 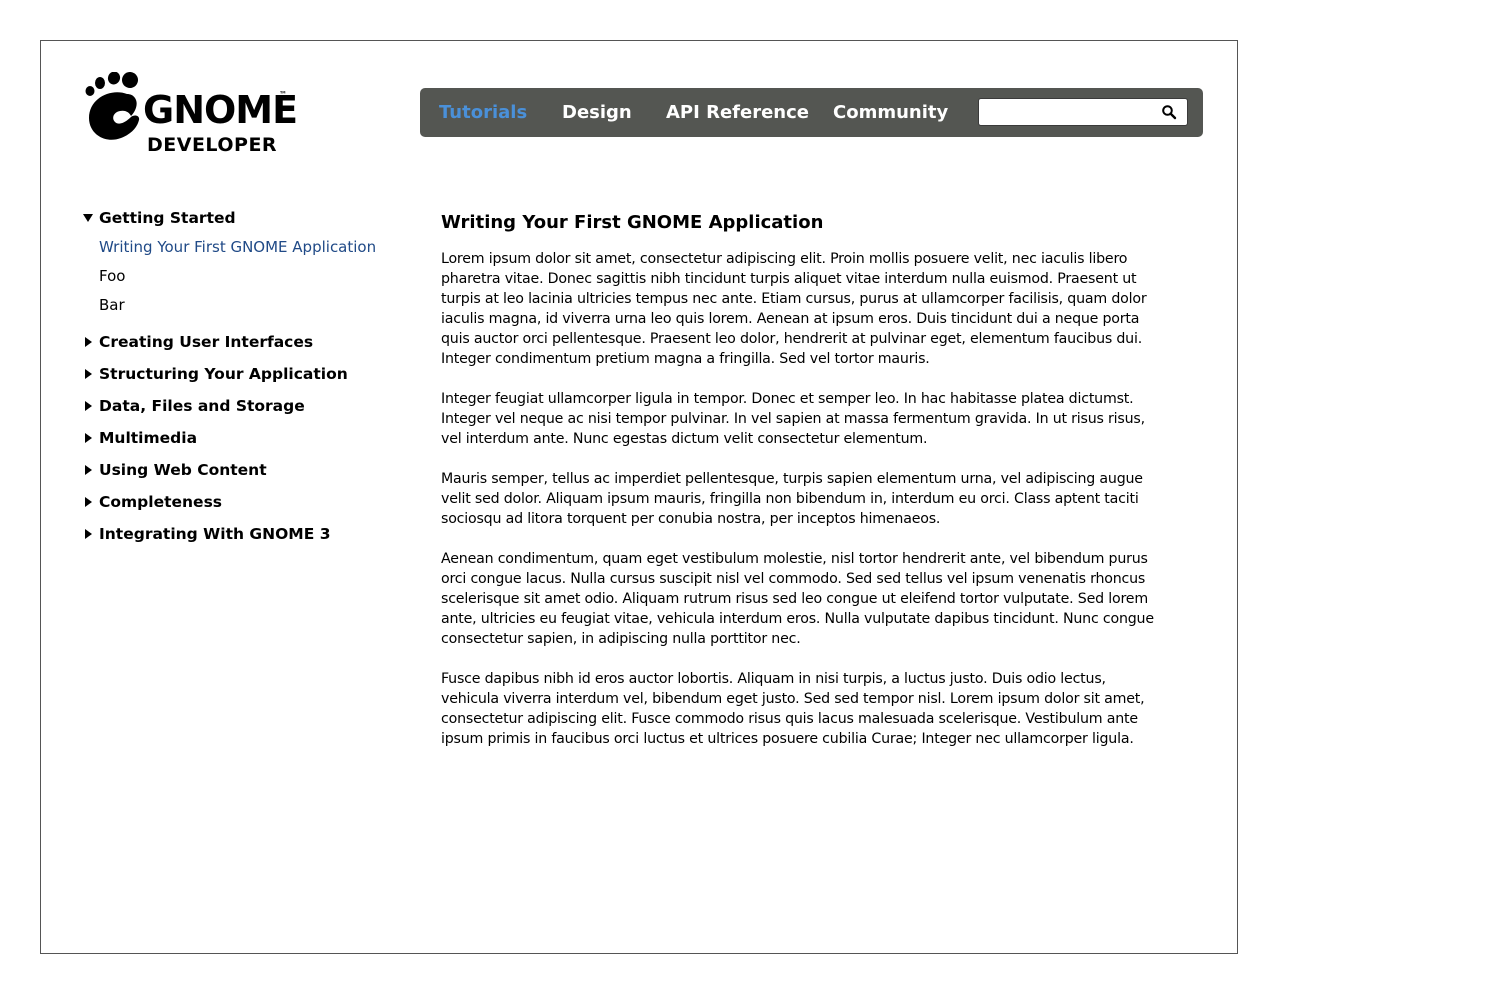 I want to click on sidebar-section-label: Getting Started, so click(x=167, y=218).